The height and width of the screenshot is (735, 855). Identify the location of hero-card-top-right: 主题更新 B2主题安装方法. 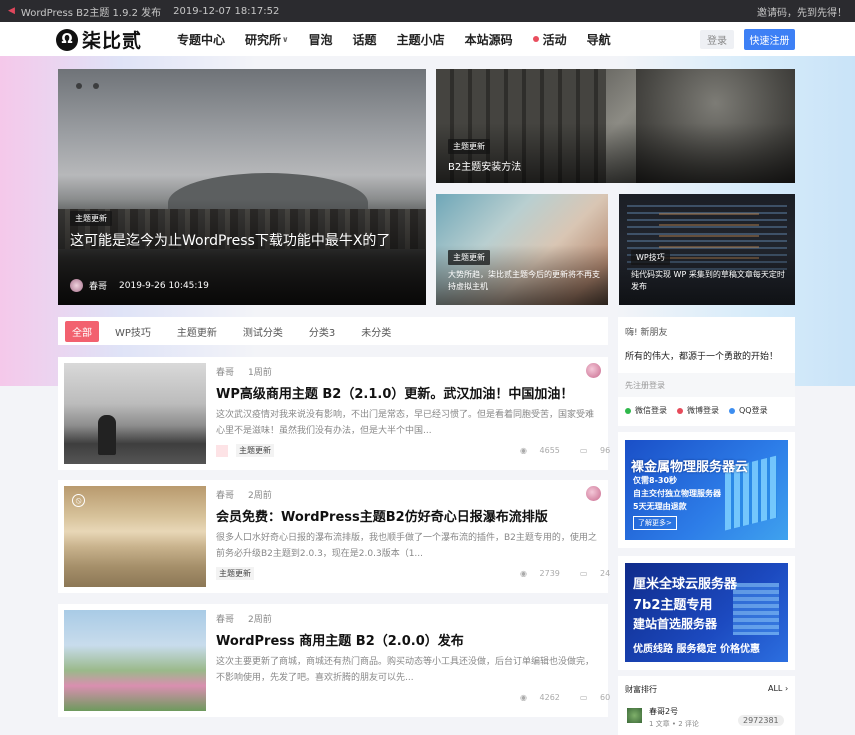
(615, 126).